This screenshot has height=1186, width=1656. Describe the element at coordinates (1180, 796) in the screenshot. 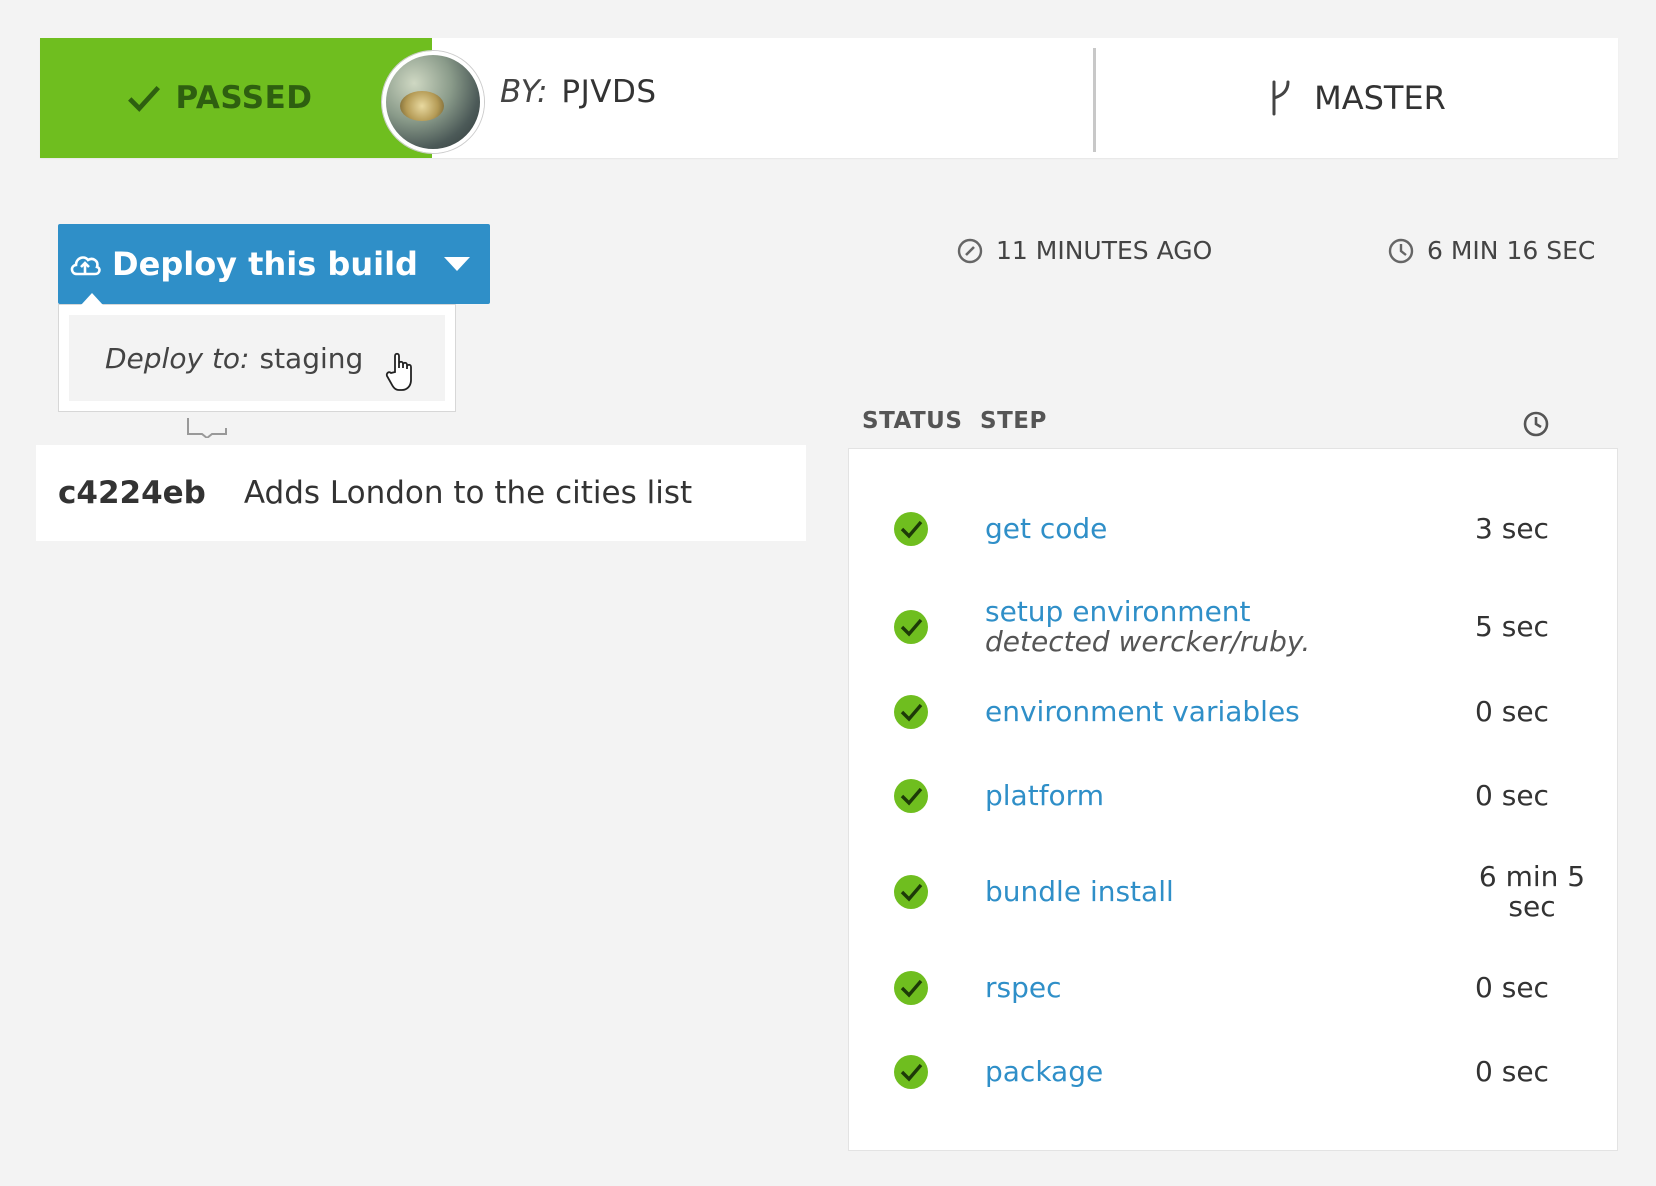

I see `step-name: platform` at that location.